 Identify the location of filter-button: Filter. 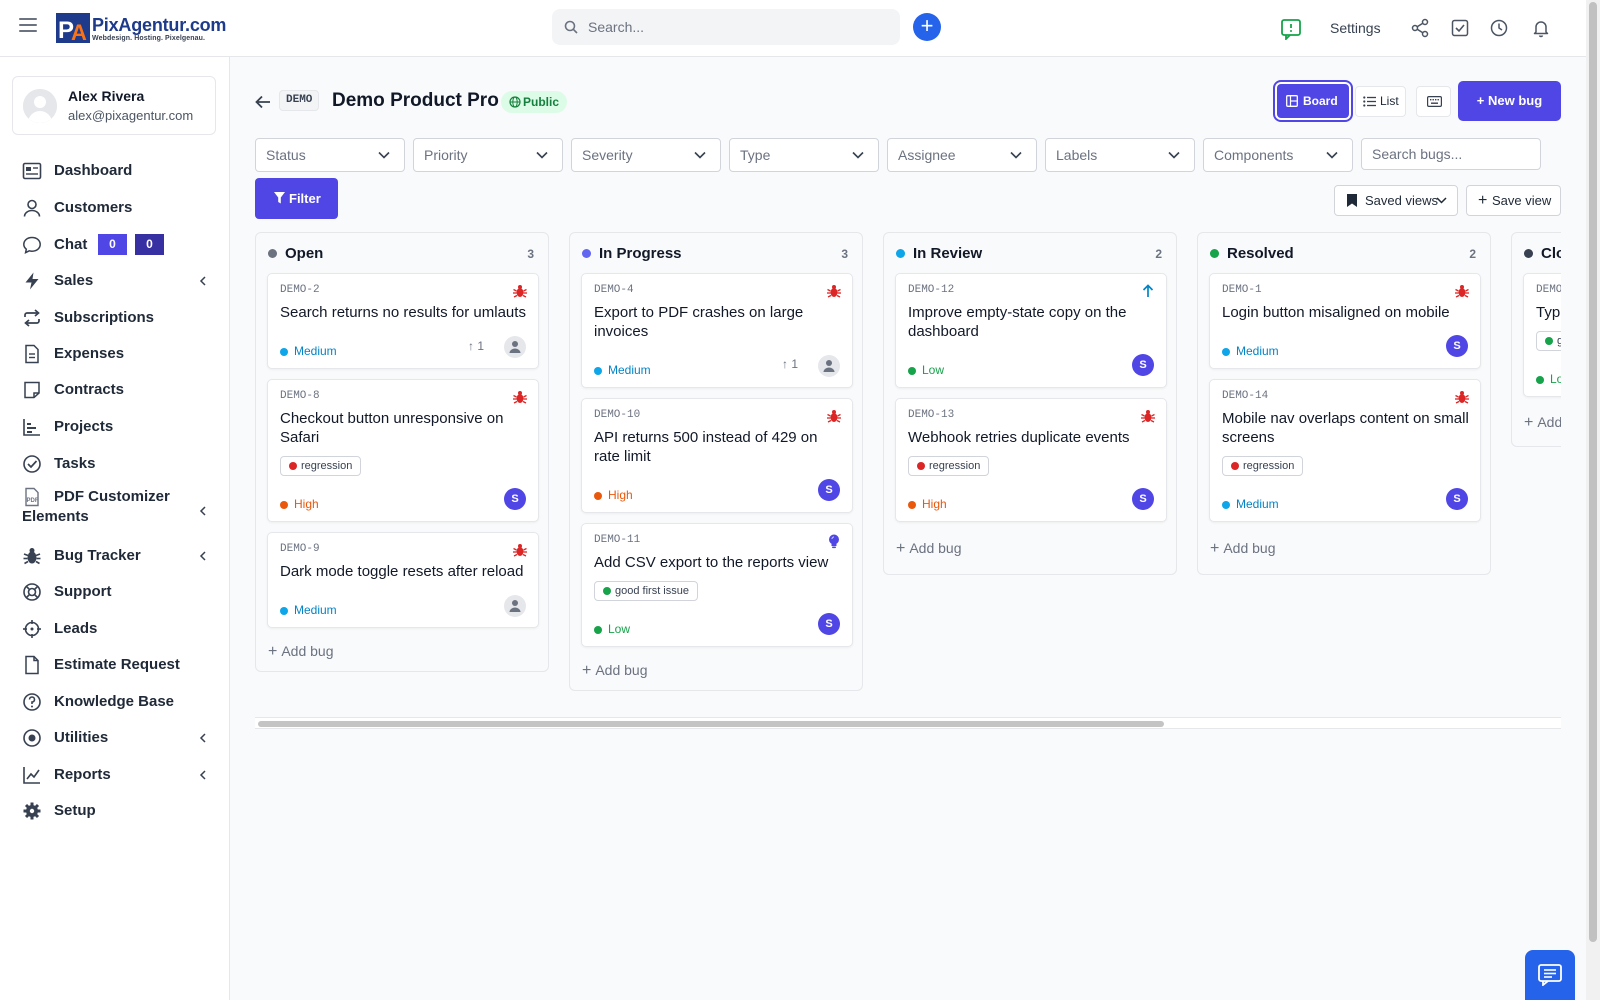
(296, 198).